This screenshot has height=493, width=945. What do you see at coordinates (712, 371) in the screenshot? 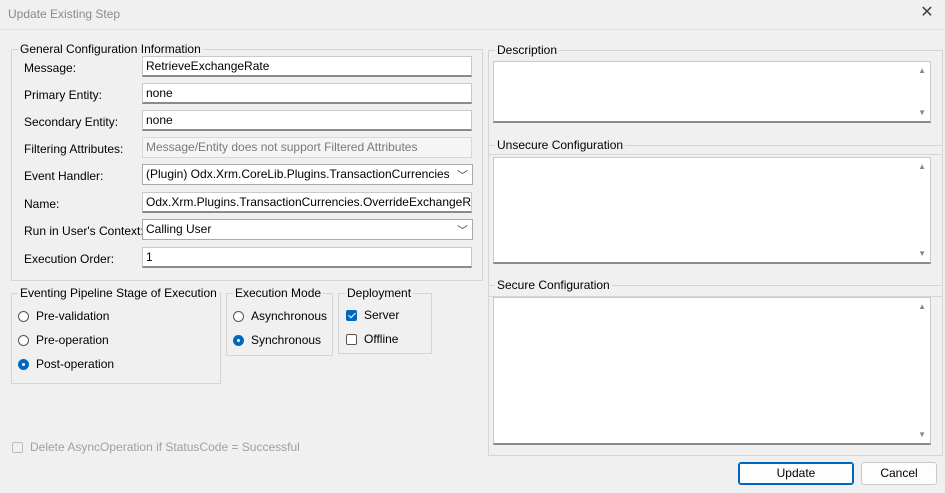
I see `secure-config-textarea: ▲ ▼` at bounding box center [712, 371].